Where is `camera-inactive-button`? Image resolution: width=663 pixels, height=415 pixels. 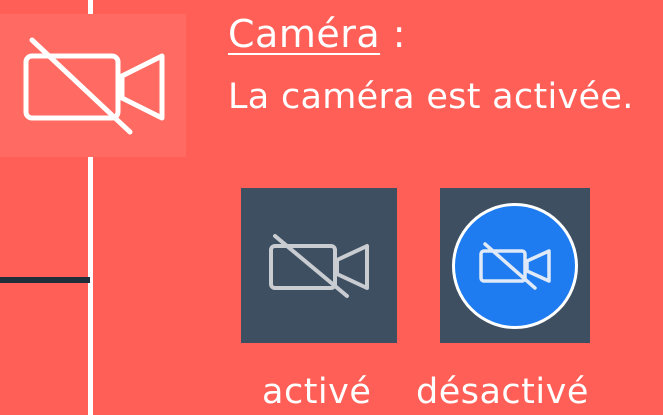
camera-inactive-button is located at coordinates (515, 265).